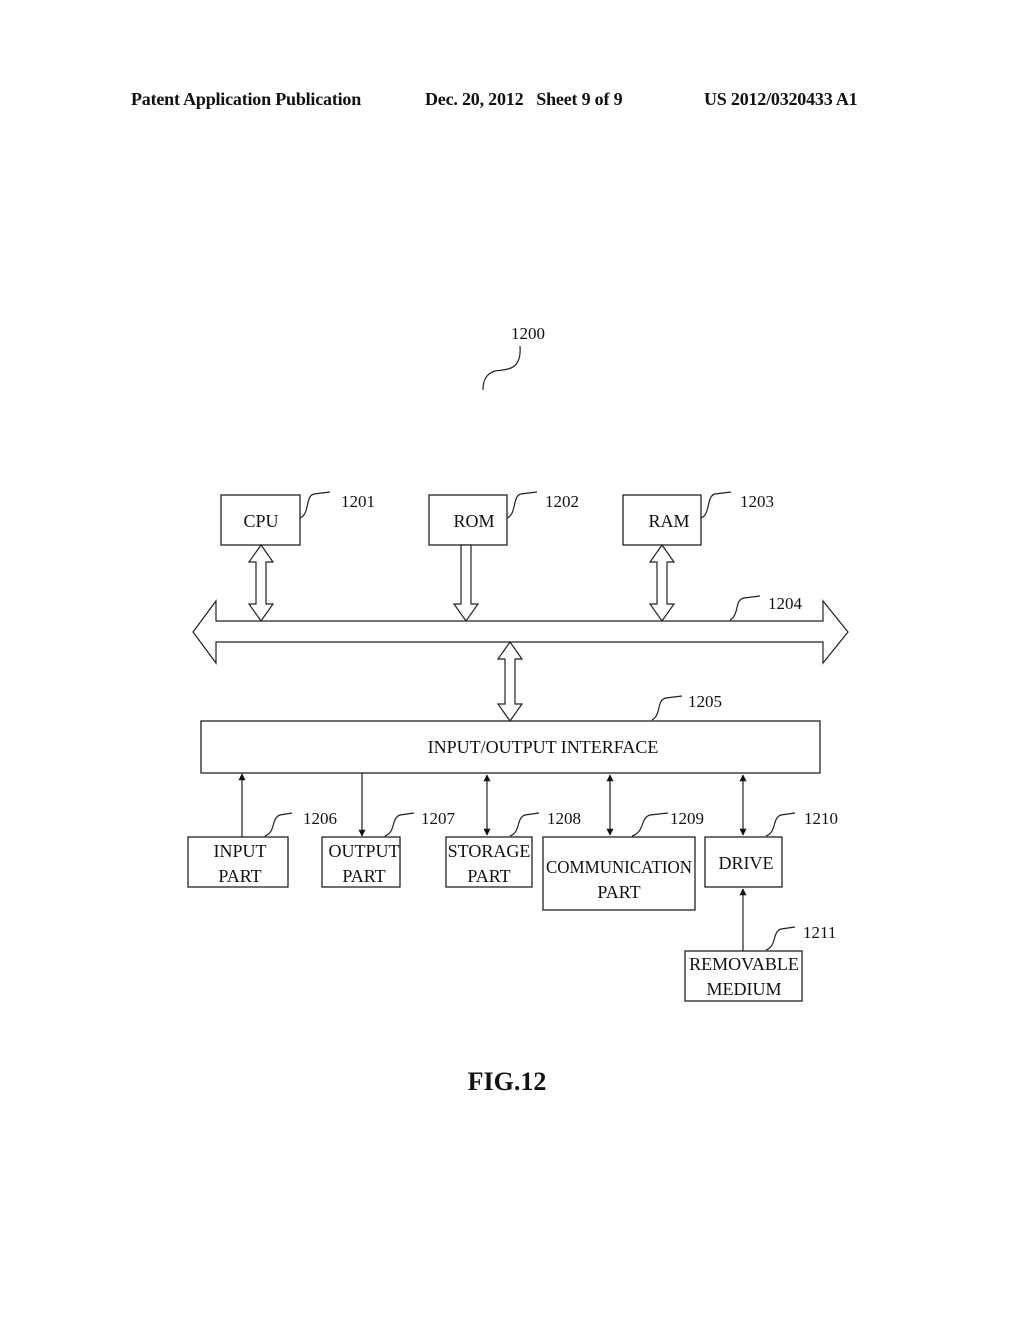 This screenshot has width=1024, height=1320. Describe the element at coordinates (507, 1081) in the screenshot. I see `figure-label: FIG.12` at that location.